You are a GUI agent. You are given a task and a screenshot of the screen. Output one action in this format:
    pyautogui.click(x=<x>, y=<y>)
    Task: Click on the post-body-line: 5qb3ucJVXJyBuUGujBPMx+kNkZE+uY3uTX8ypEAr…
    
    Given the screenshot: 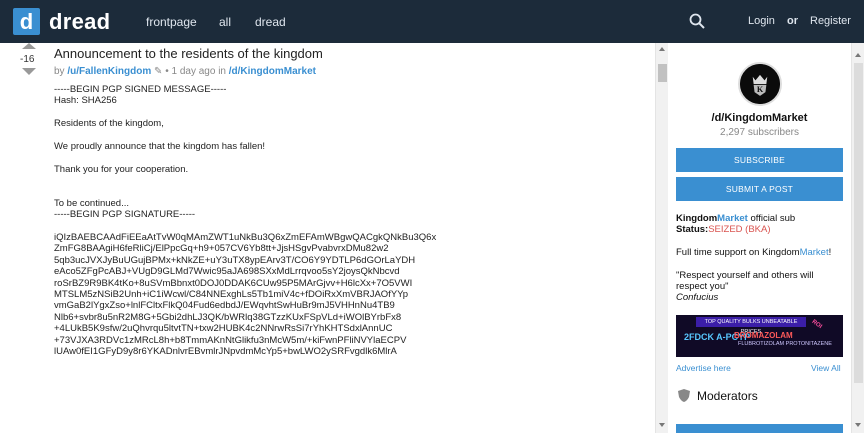 What is the action you would take?
    pyautogui.click(x=235, y=260)
    